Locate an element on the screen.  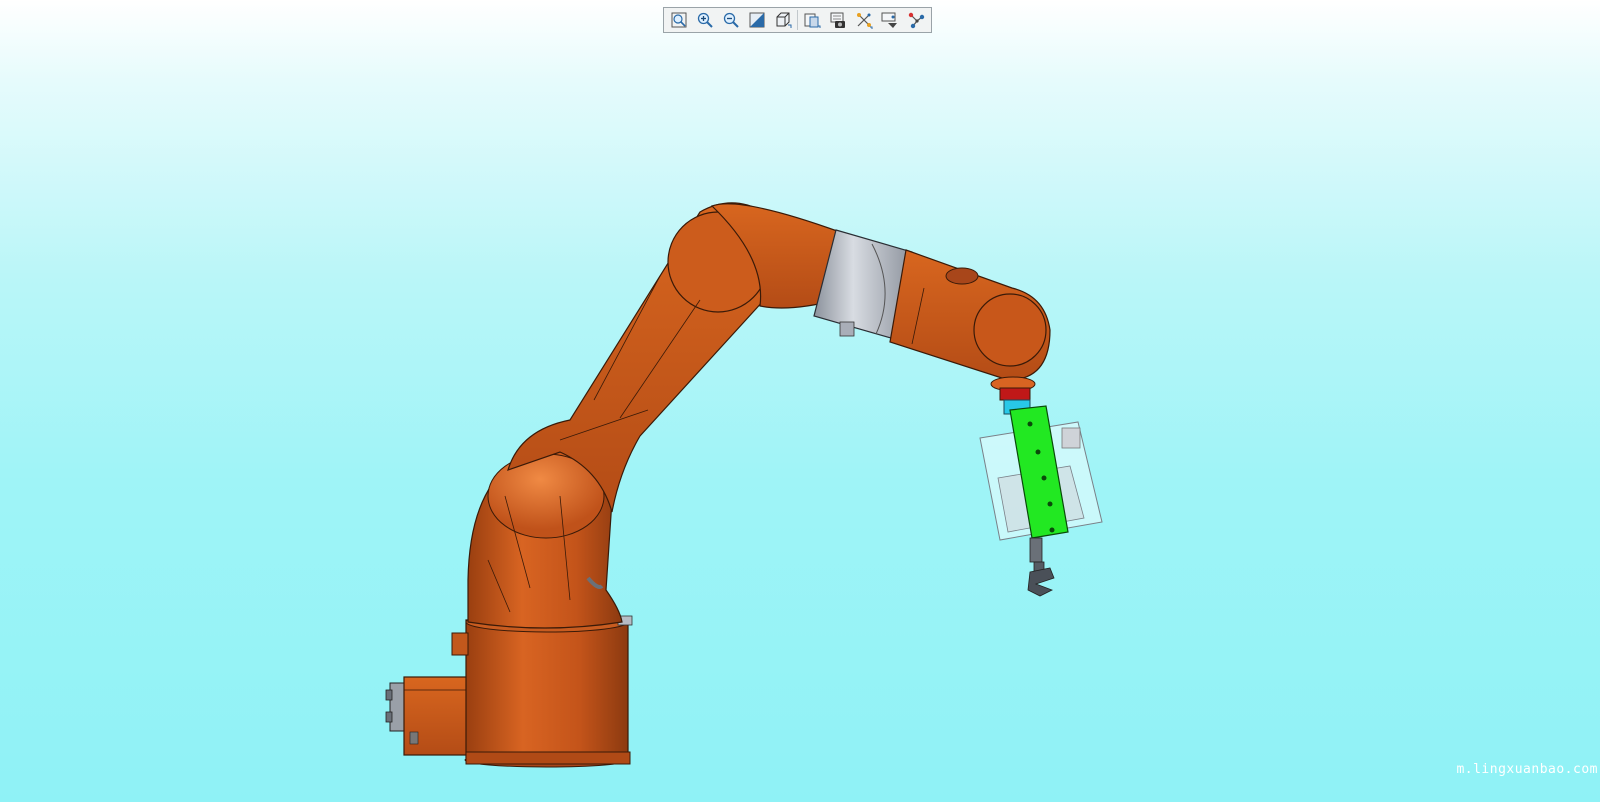
display-style-icon is located at coordinates (812, 20).